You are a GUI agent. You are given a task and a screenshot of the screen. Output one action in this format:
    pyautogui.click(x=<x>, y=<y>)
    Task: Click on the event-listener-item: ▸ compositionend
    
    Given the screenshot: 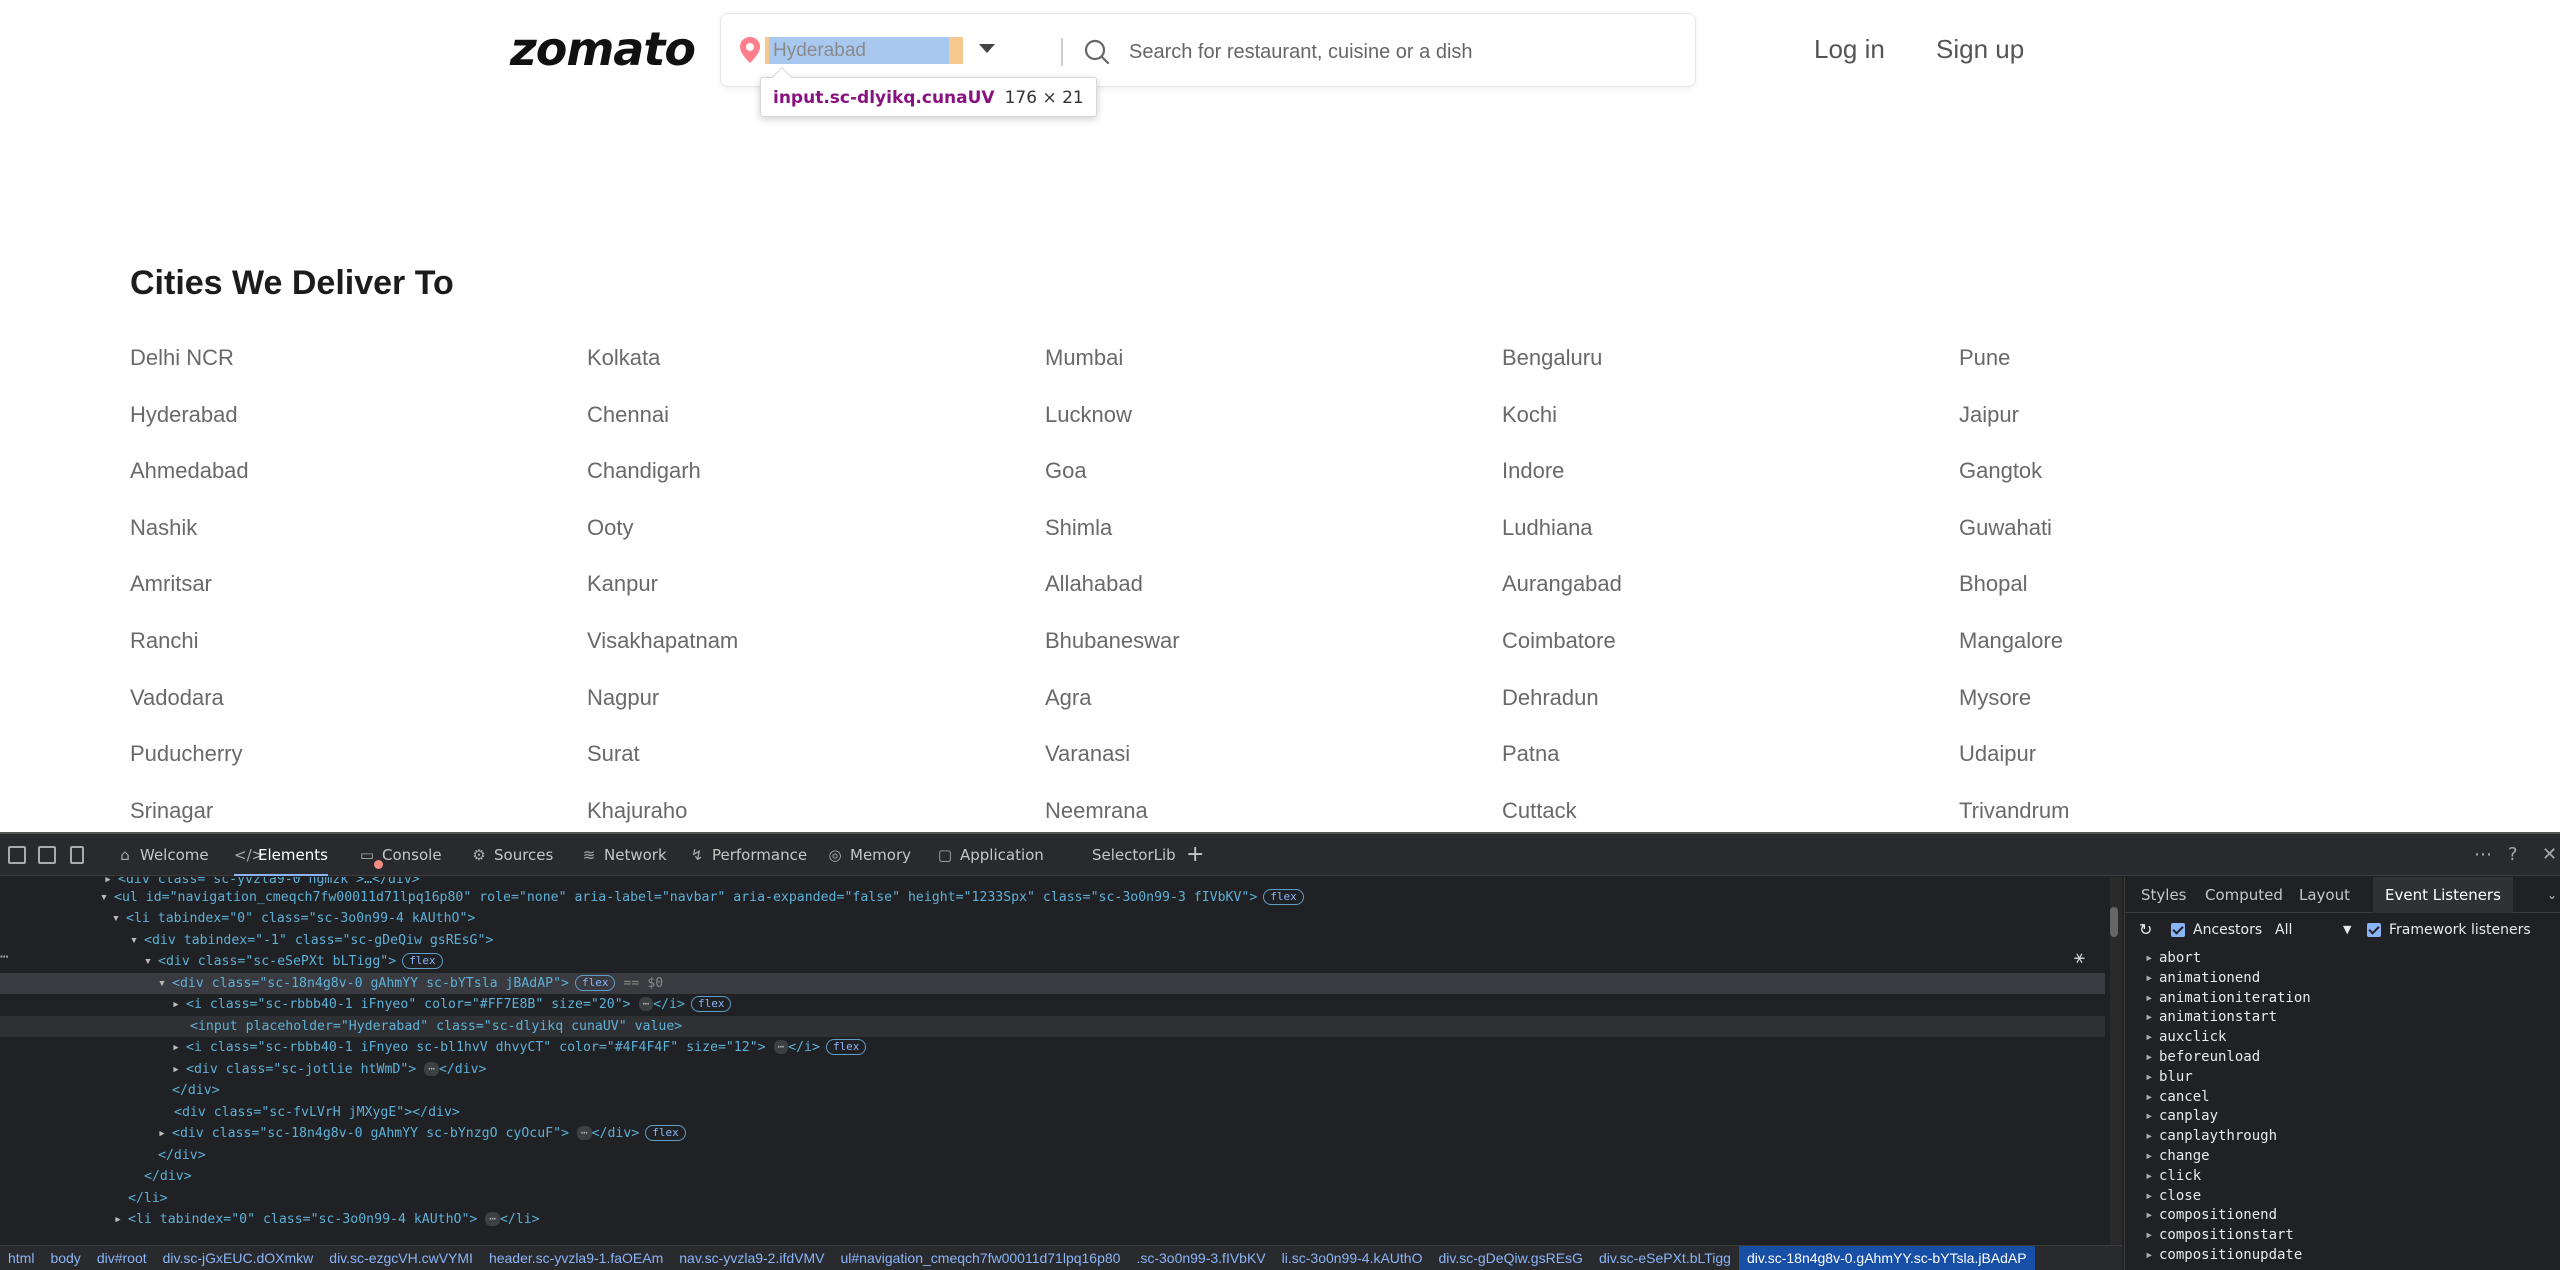 What is the action you would take?
    pyautogui.click(x=2350, y=1216)
    